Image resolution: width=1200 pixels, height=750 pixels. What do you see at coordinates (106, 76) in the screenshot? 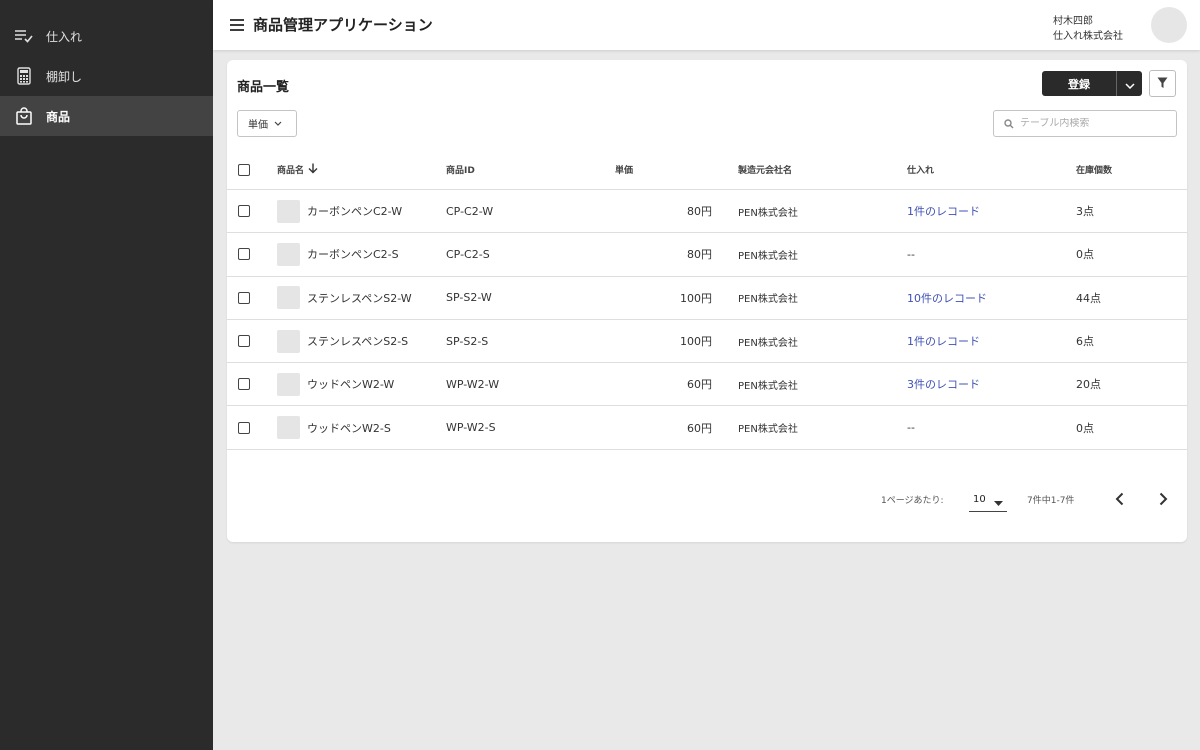
I see `sidebar-item-inventory: 棚卸し` at bounding box center [106, 76].